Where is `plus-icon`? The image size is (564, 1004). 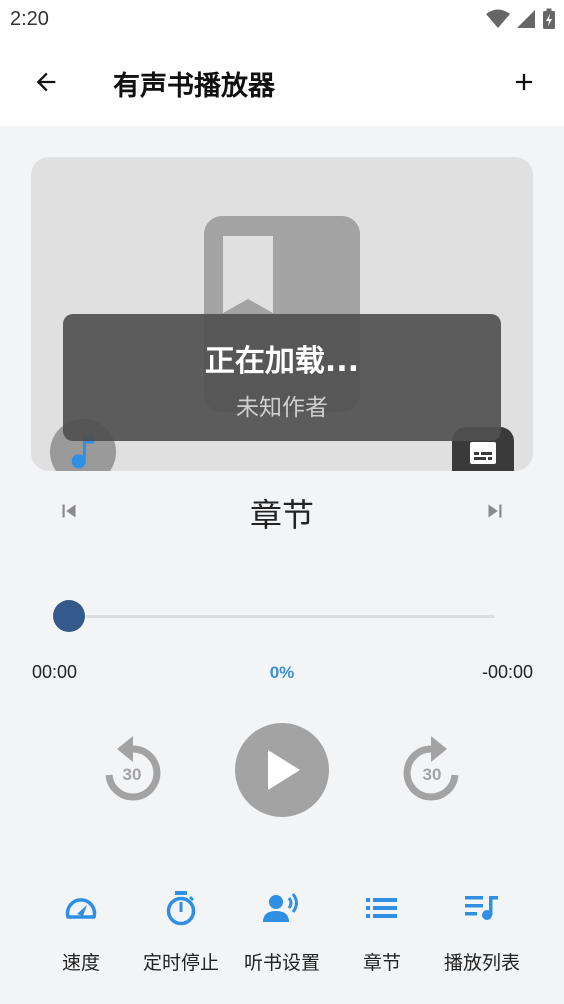 plus-icon is located at coordinates (524, 82).